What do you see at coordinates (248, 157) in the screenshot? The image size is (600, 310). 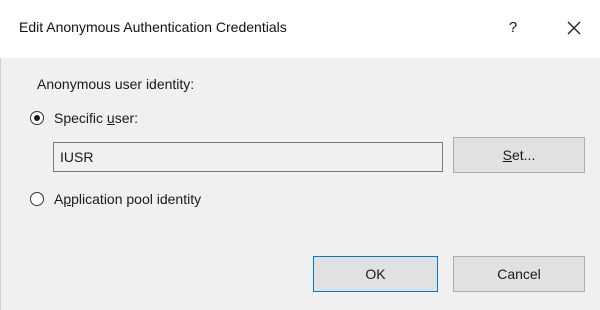 I see `specific-user-field: IUSR` at bounding box center [248, 157].